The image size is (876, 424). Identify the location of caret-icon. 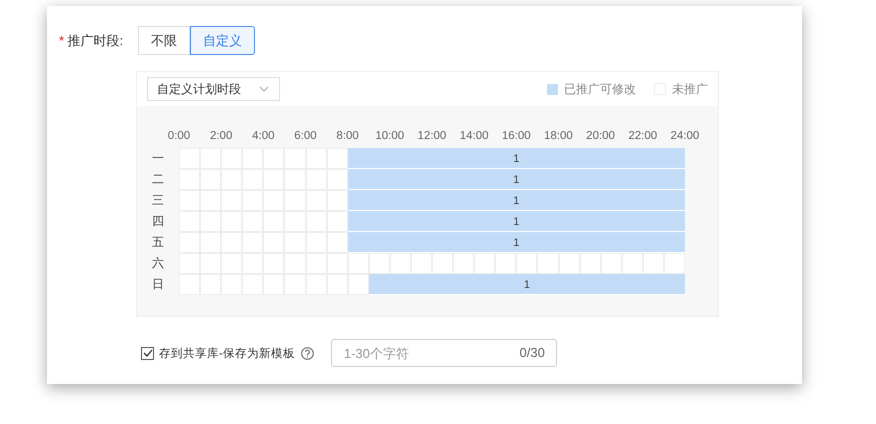
(264, 89).